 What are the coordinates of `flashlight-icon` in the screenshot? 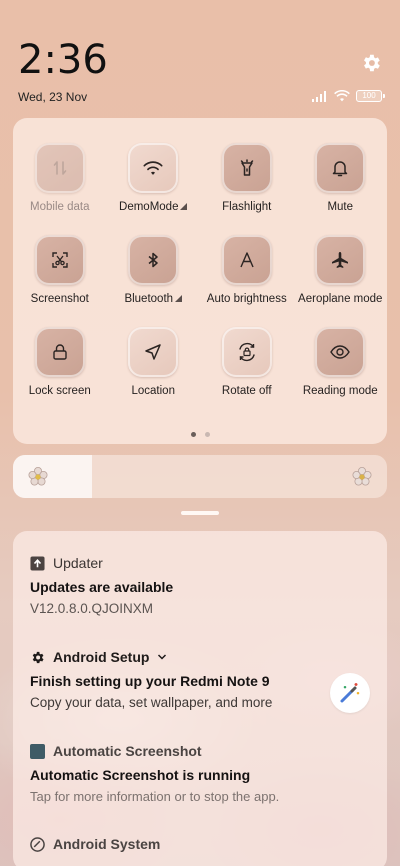 It's located at (246, 167).